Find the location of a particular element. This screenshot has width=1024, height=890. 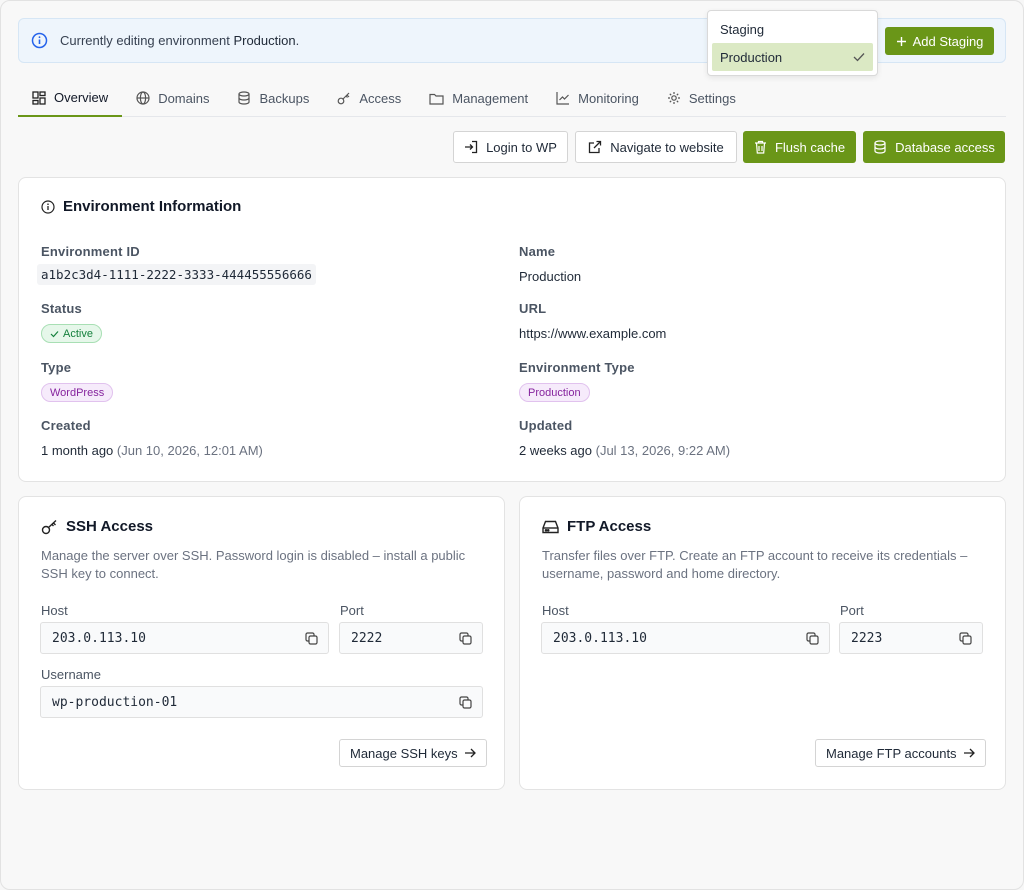

created-absolute: (Jun 10, 2026, 12:01 AM) is located at coordinates (189, 450).